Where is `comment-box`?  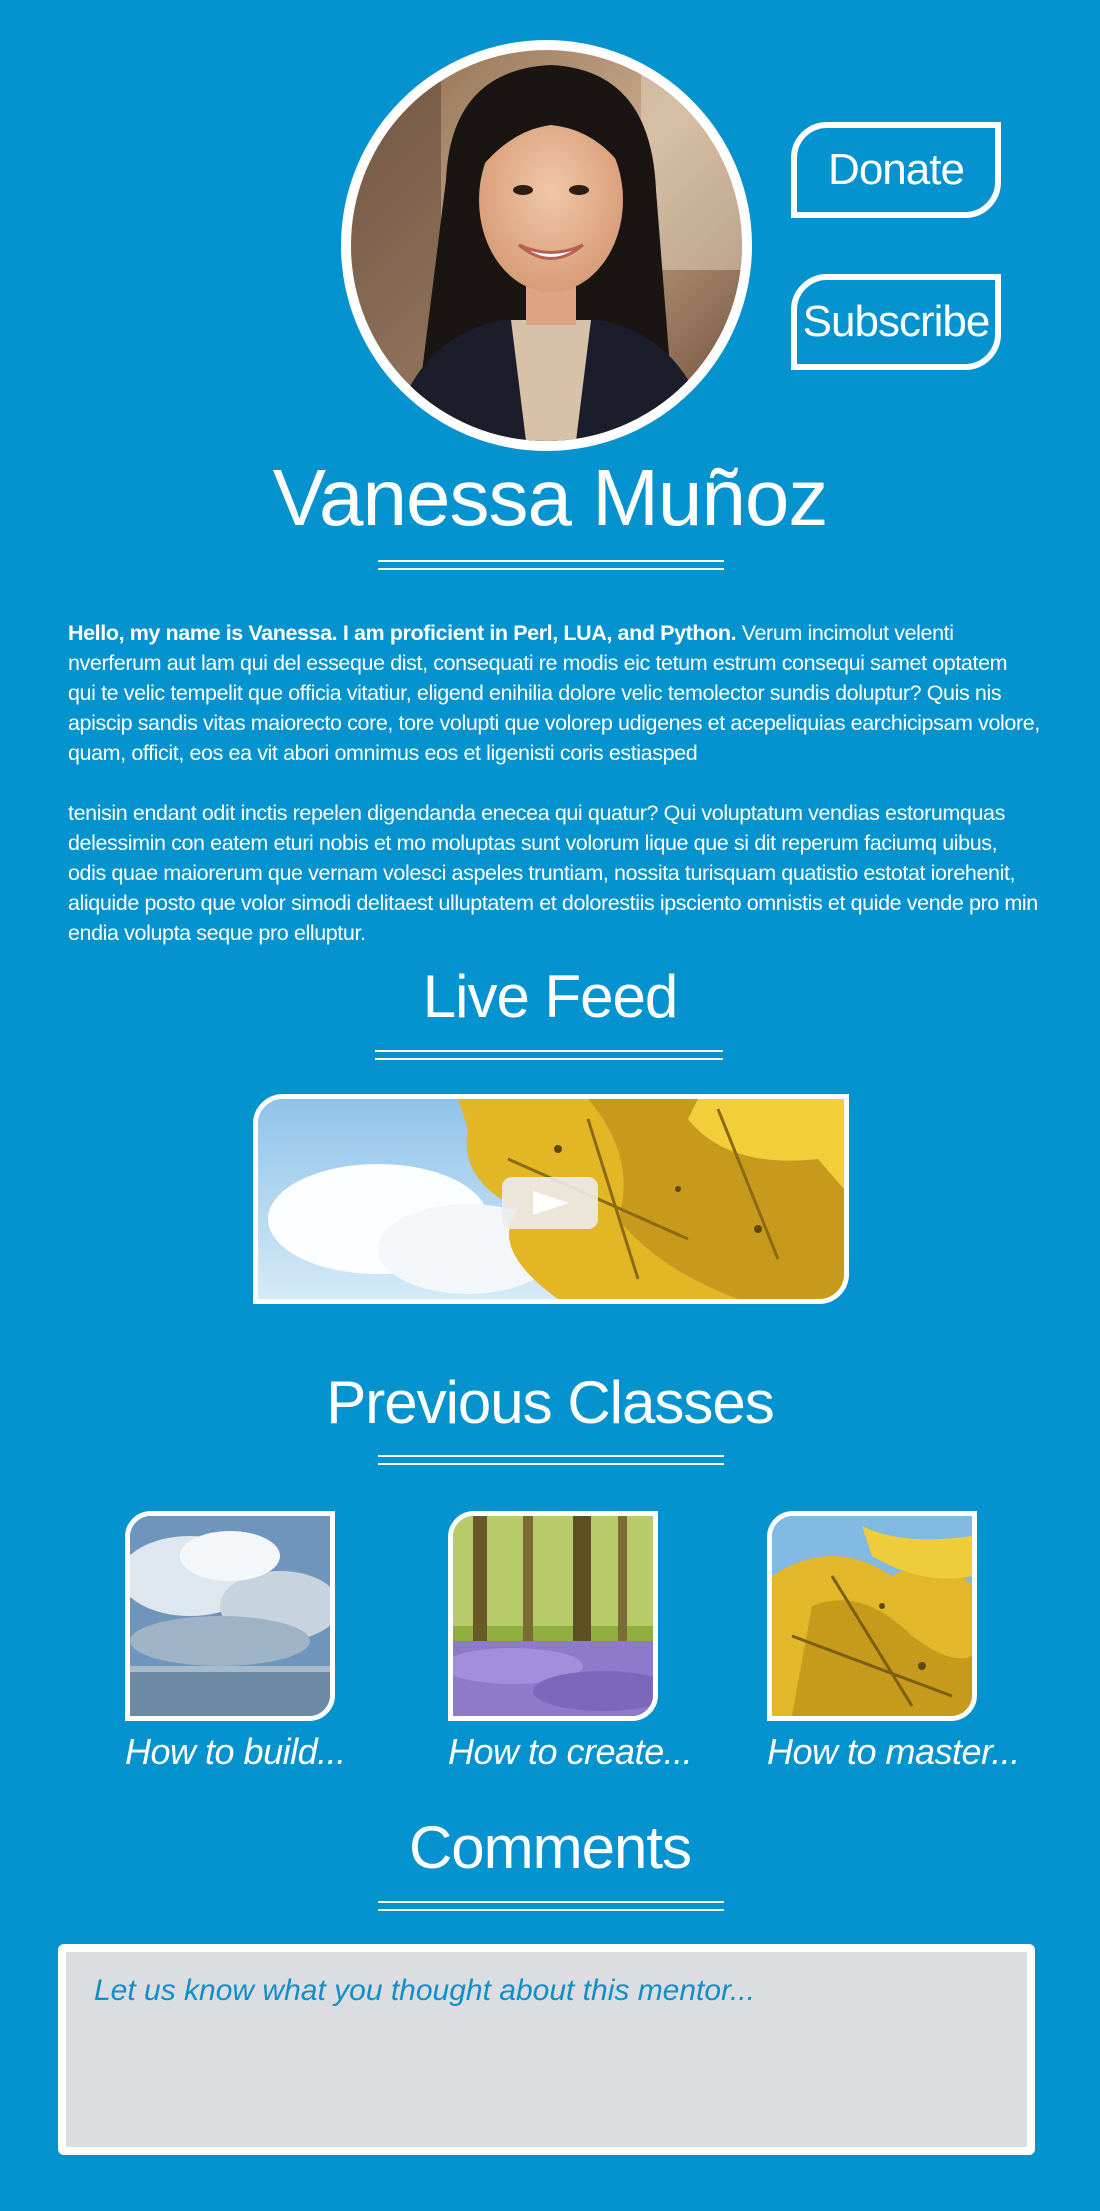
comment-box is located at coordinates (546, 2049).